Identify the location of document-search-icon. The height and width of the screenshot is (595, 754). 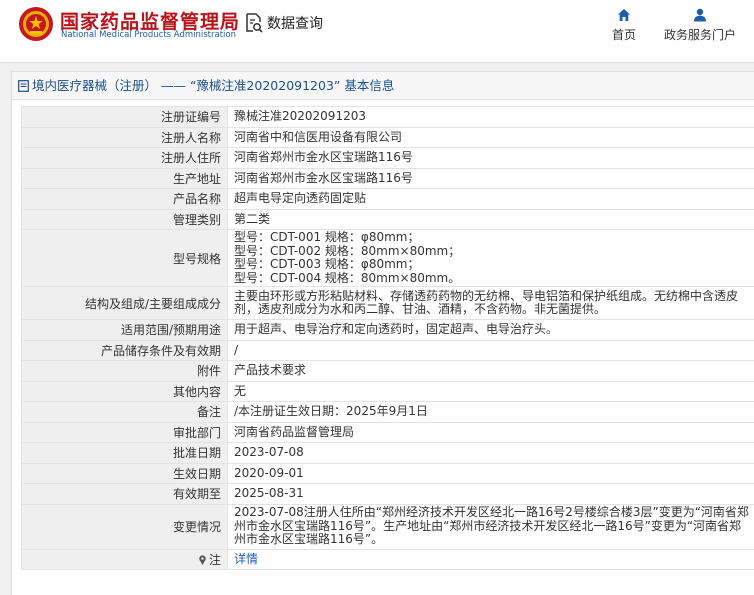
(254, 23).